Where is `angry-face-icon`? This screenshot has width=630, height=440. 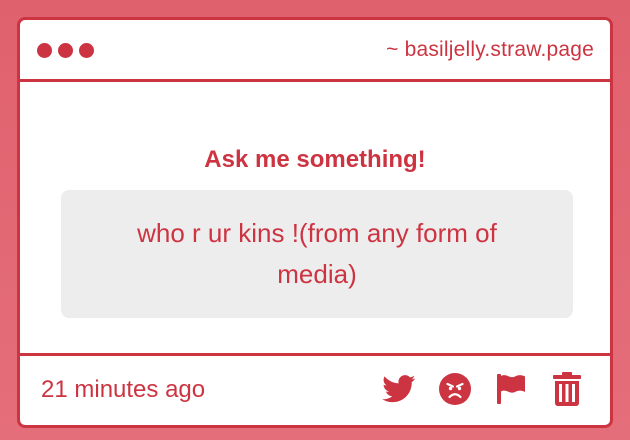
angry-face-icon is located at coordinates (455, 389).